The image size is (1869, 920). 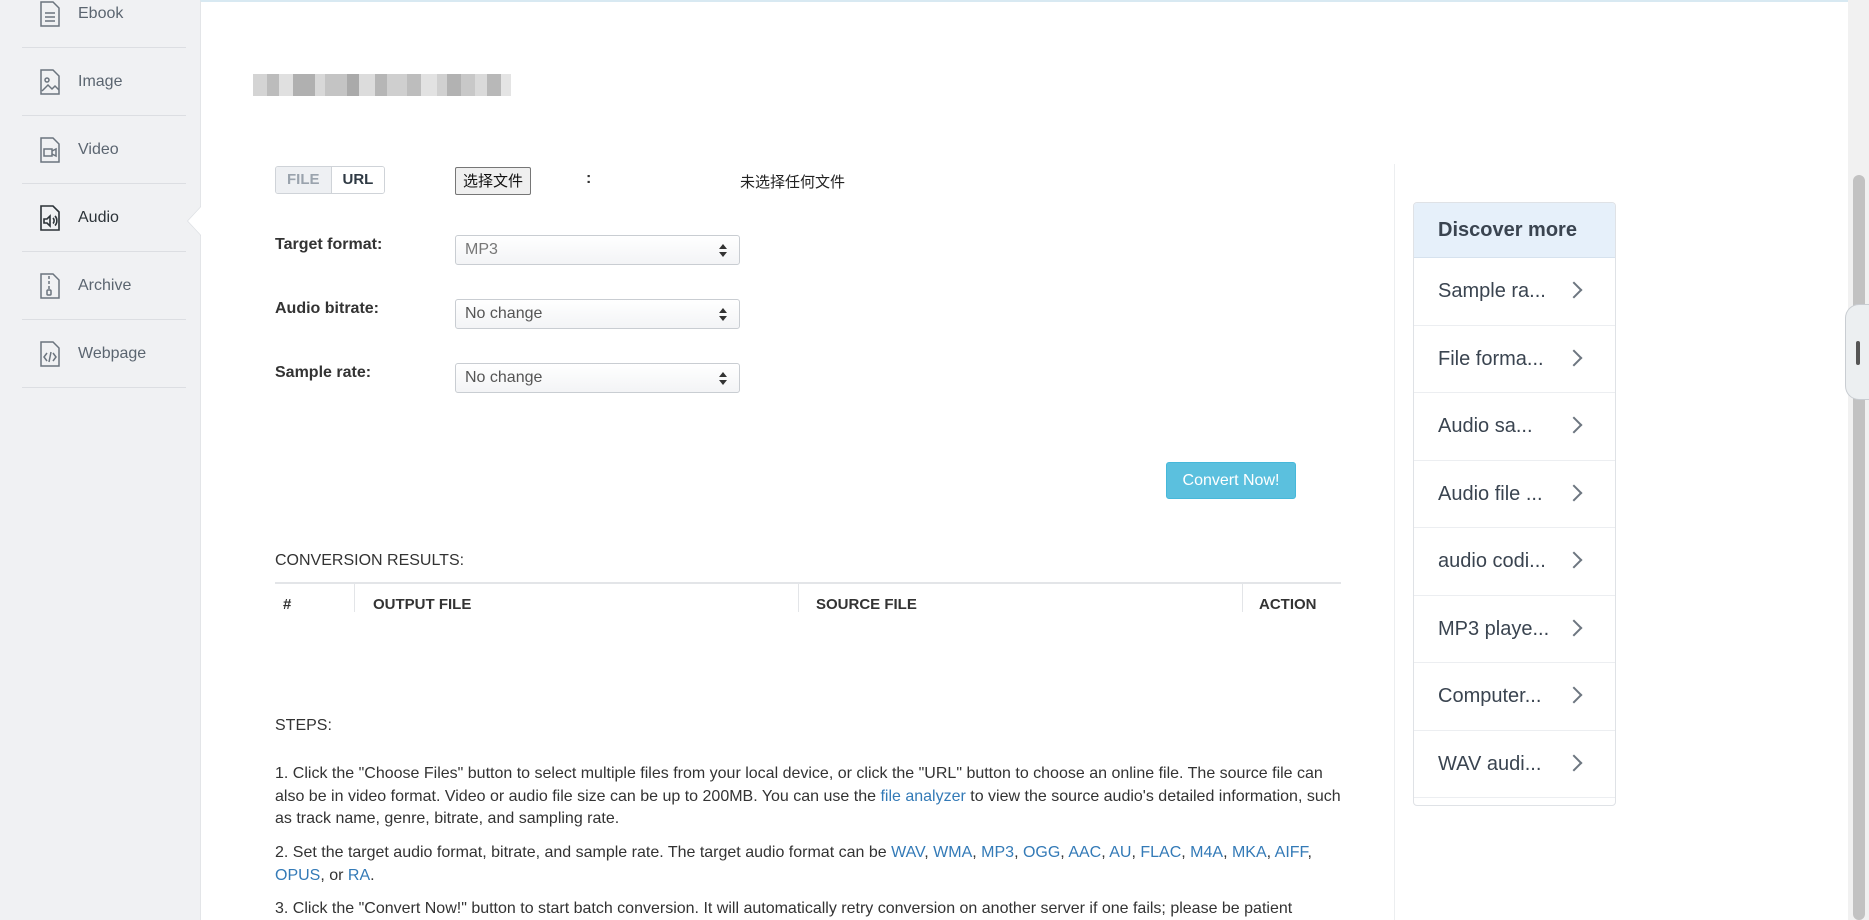 I want to click on step-2-or: , or, so click(x=334, y=875).